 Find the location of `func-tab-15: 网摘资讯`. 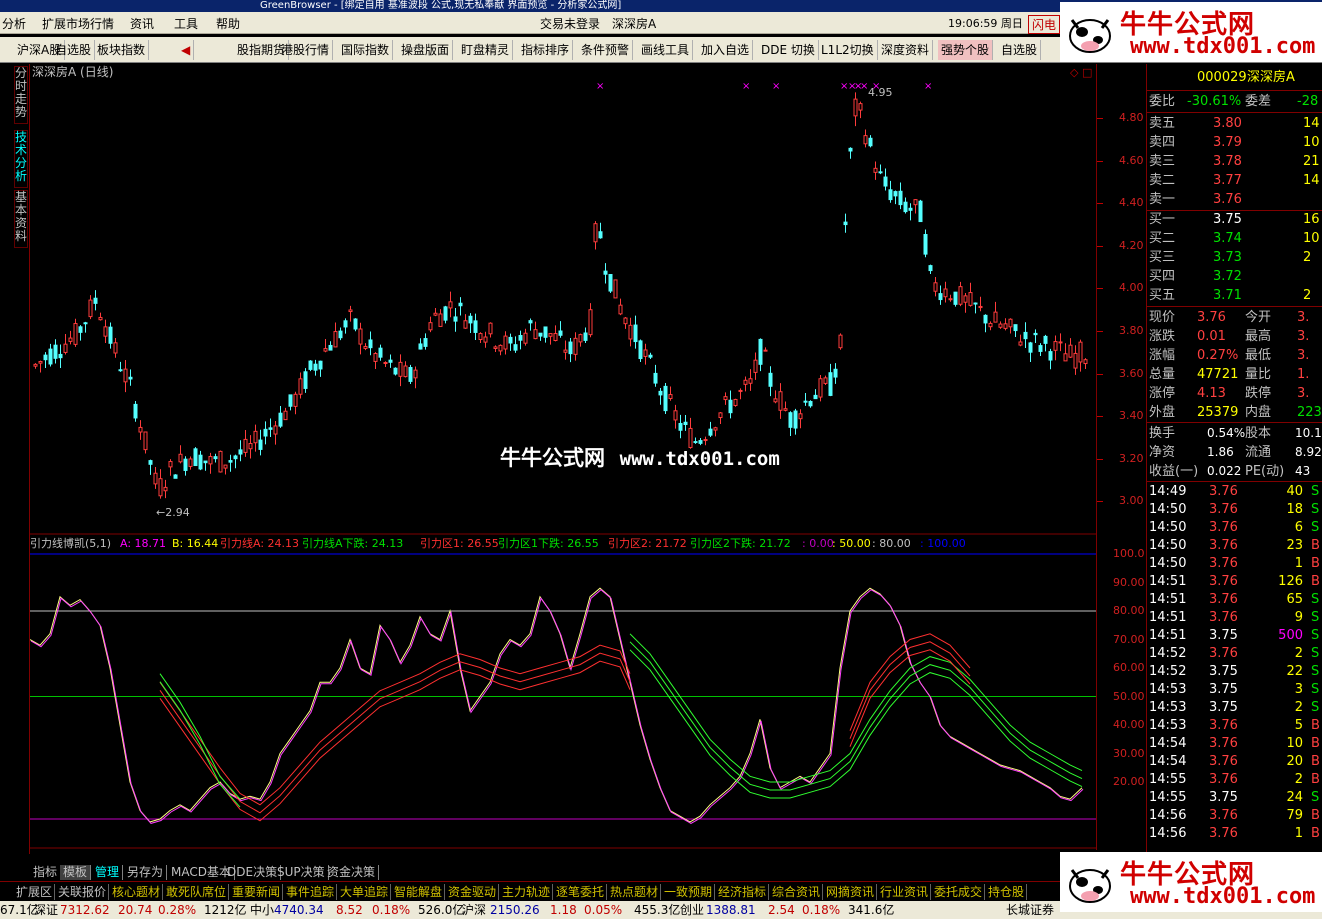

func-tab-15: 网摘资讯 is located at coordinates (851, 892).